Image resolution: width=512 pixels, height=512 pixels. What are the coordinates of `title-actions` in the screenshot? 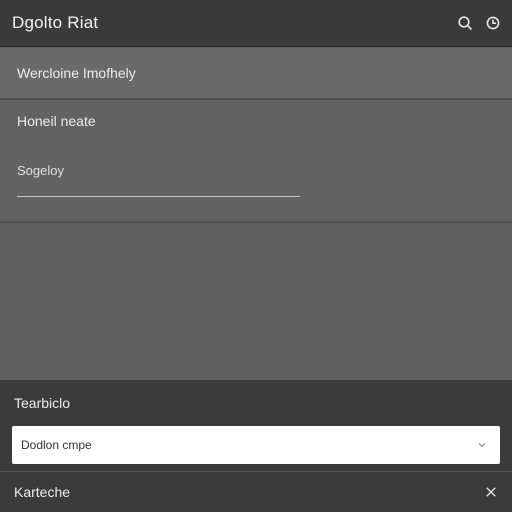 It's located at (479, 23).